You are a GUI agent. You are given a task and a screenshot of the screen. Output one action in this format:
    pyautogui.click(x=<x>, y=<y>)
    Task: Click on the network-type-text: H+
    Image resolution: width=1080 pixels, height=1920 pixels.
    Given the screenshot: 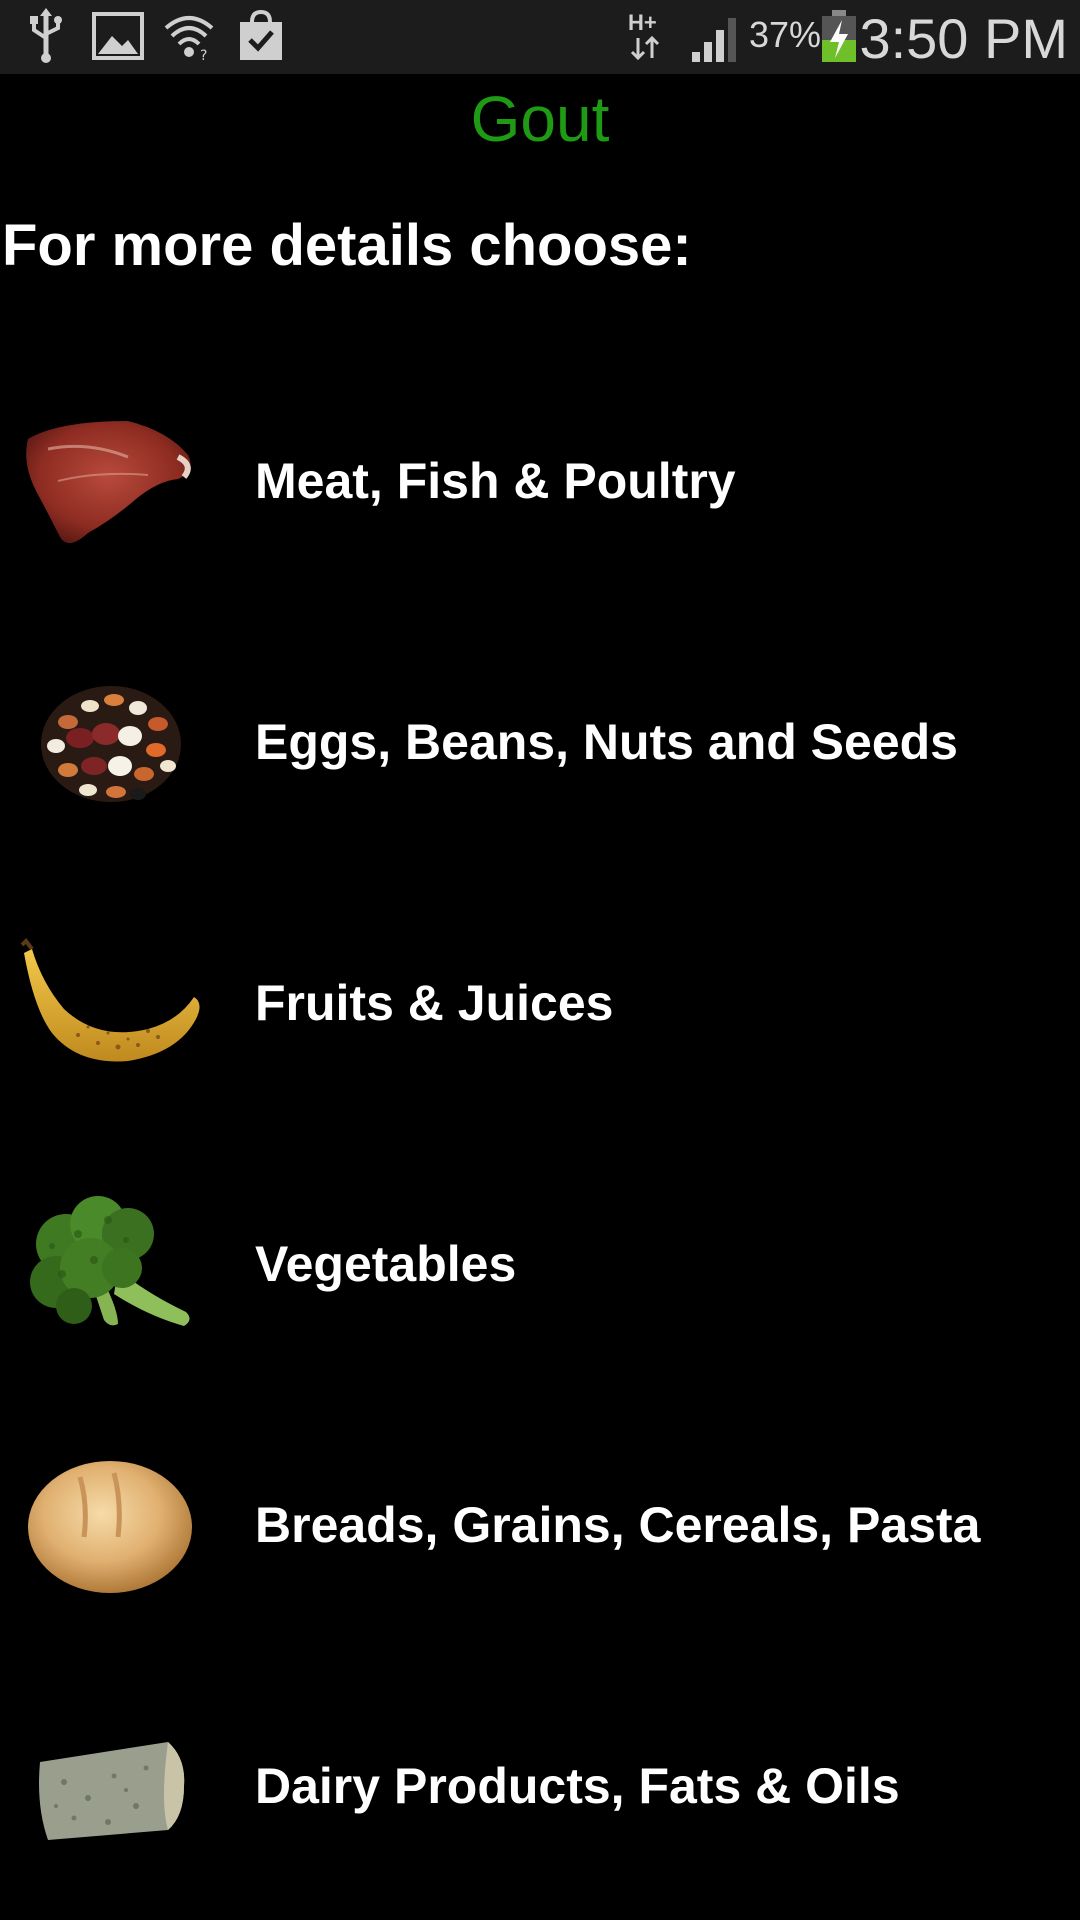 What is the action you would take?
    pyautogui.click(x=642, y=22)
    